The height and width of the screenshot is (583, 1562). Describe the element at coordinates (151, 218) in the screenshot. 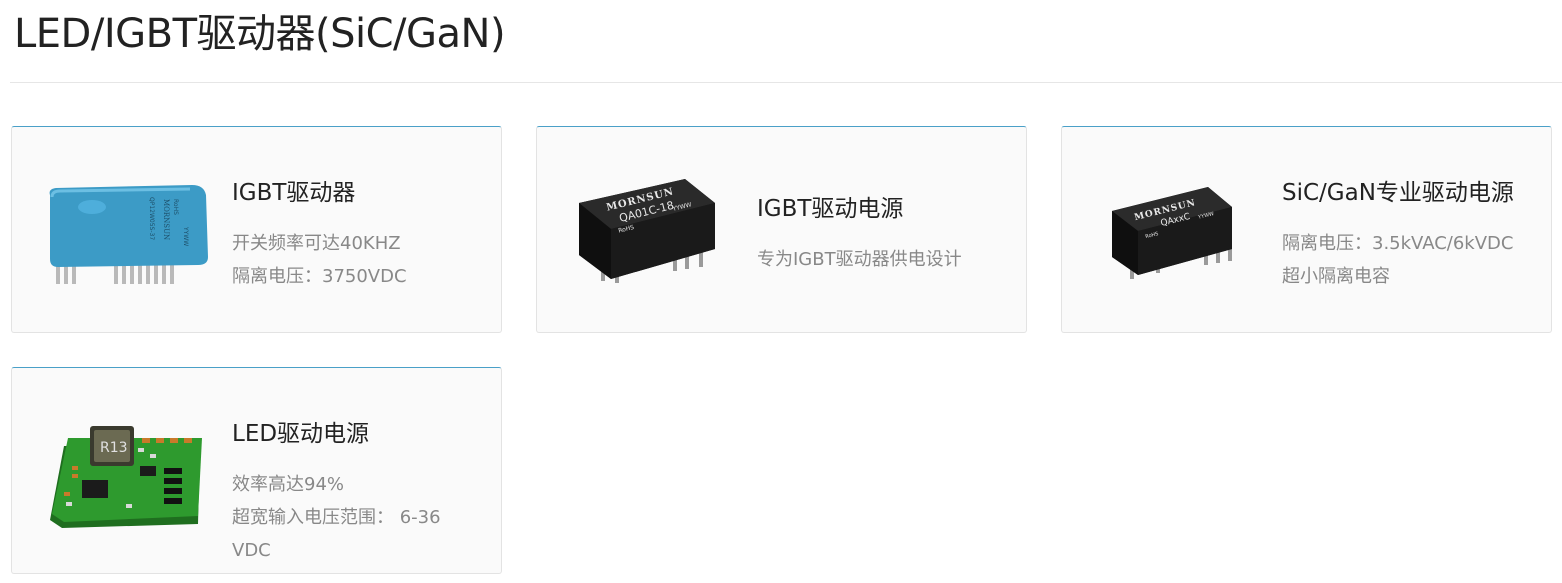

I see `label-model: QP12W05S-37` at that location.